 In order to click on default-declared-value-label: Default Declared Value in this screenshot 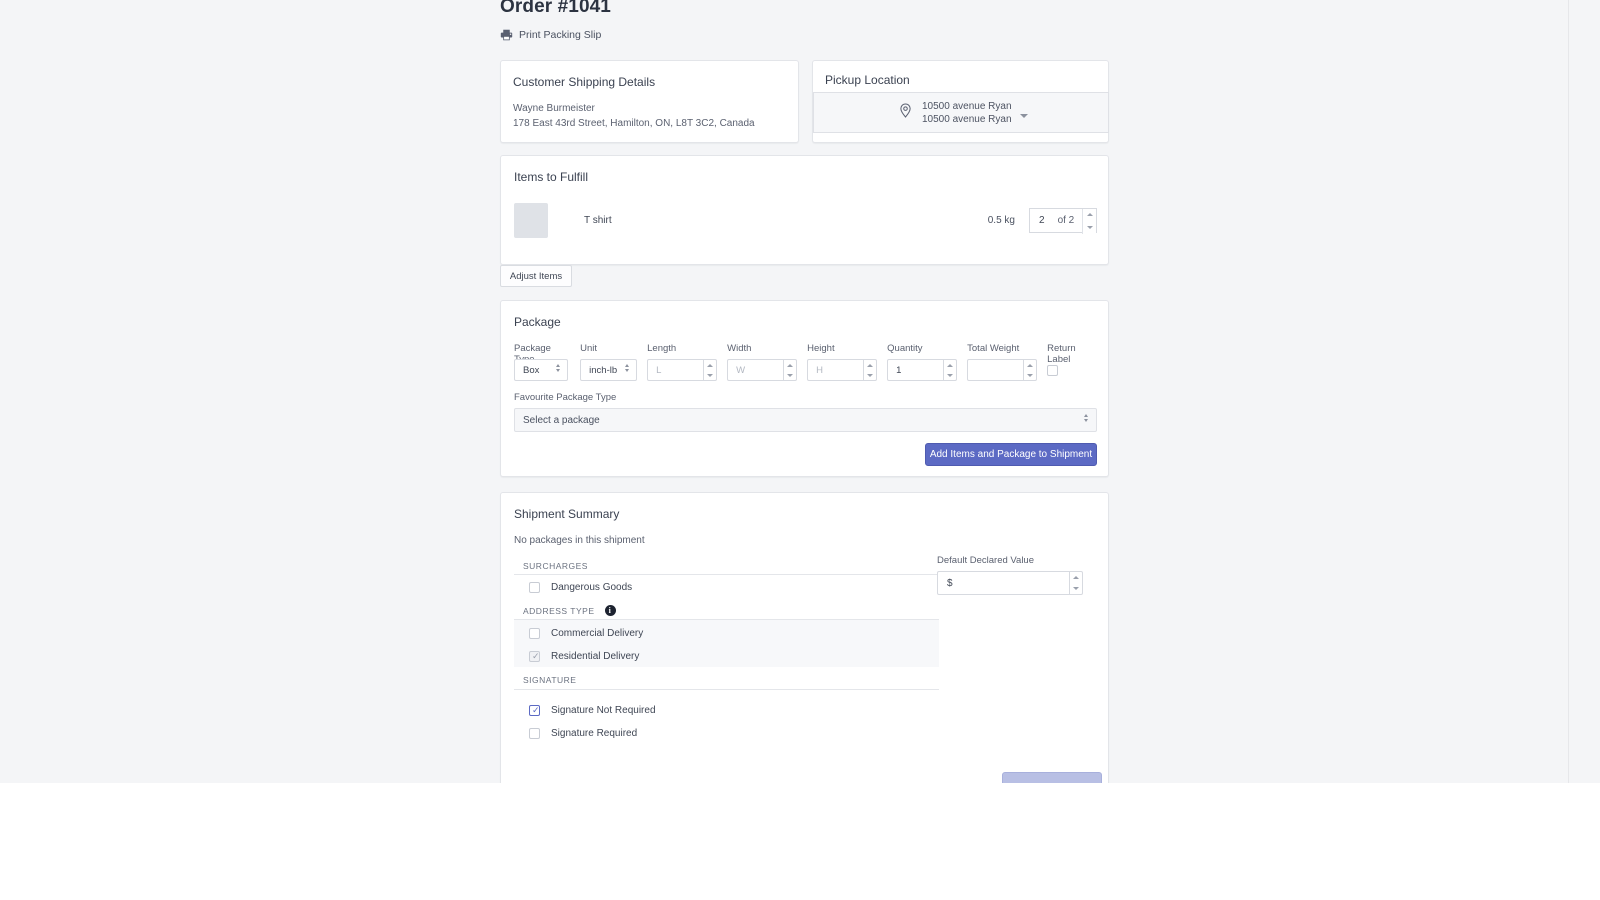, I will do `click(985, 560)`.